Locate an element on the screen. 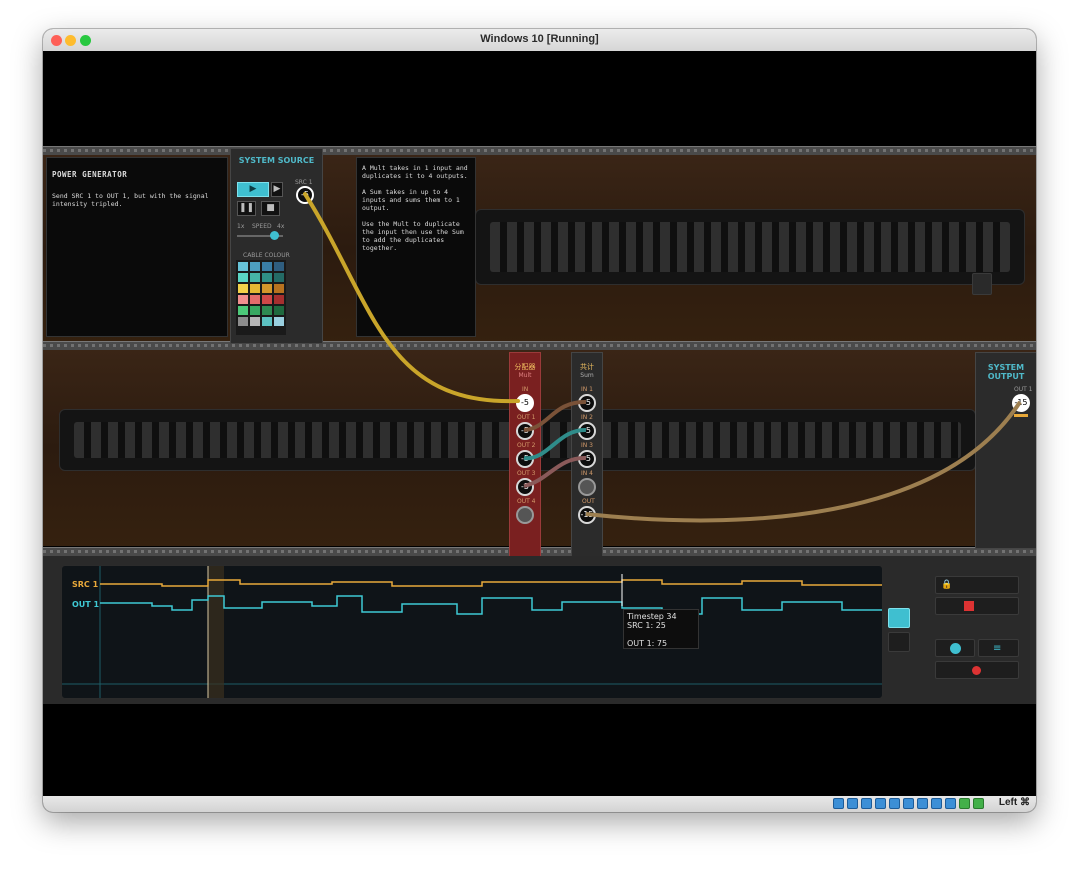  record-icon is located at coordinates (976, 670).